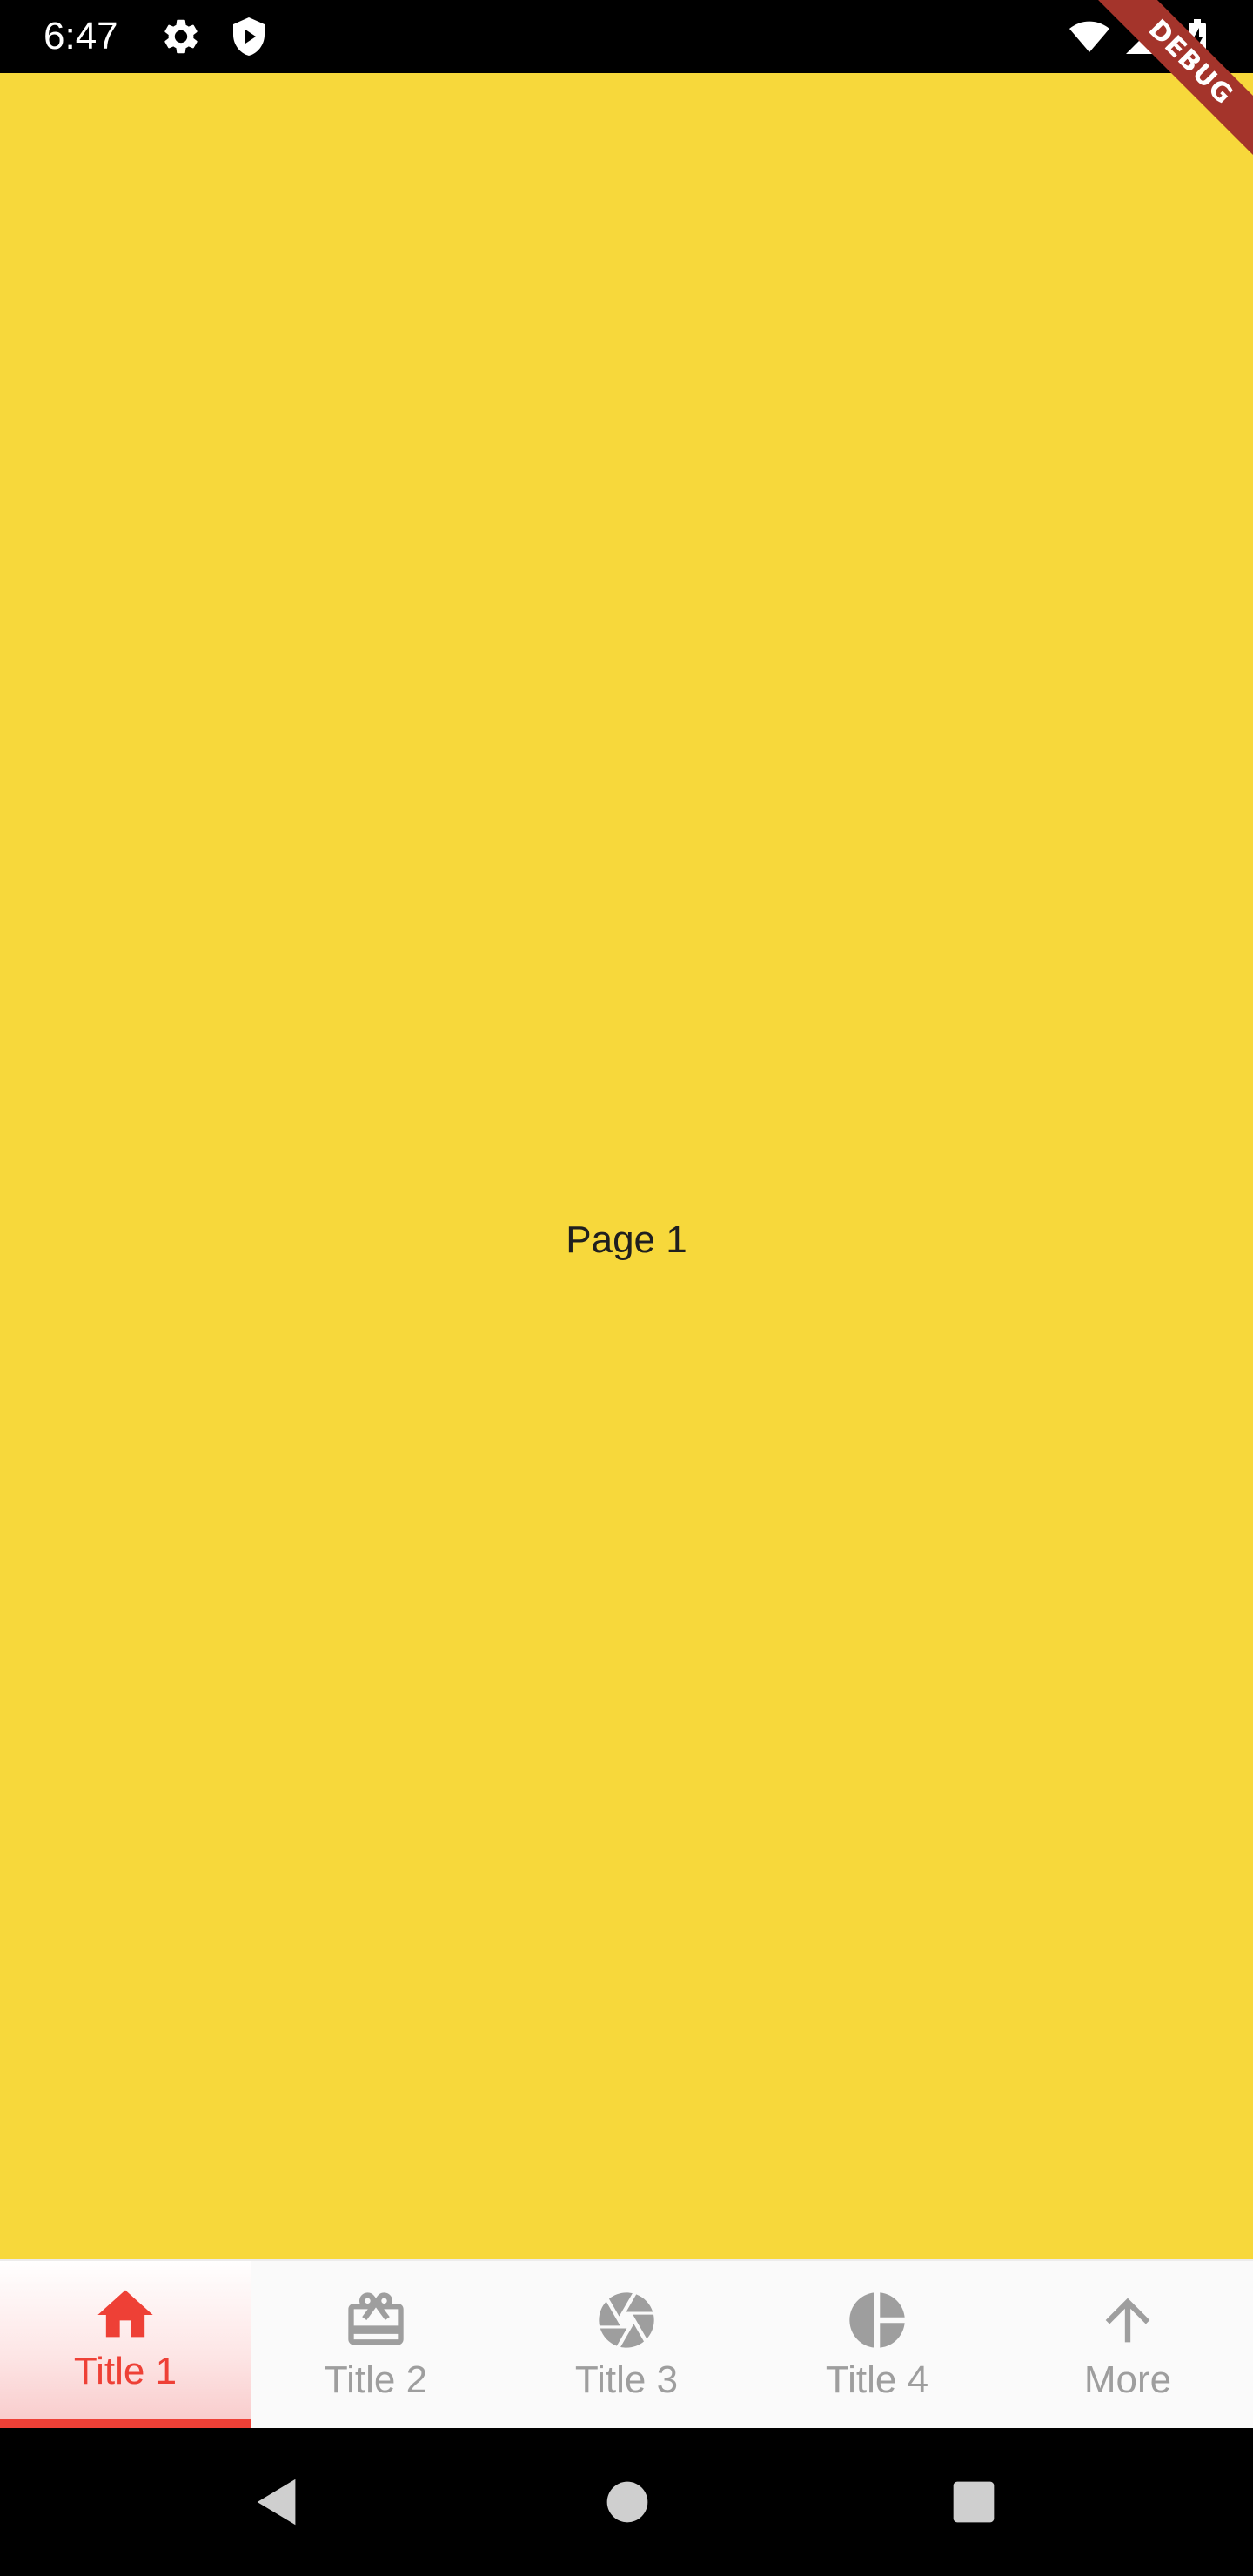 This screenshot has height=2576, width=1253. What do you see at coordinates (1127, 2380) in the screenshot?
I see `nav-item-label: More` at bounding box center [1127, 2380].